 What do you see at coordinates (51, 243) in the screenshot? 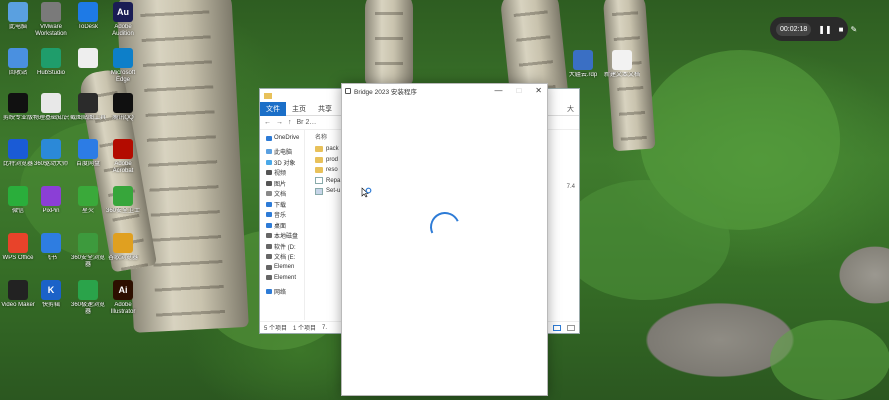
I see `feishu-icon` at bounding box center [51, 243].